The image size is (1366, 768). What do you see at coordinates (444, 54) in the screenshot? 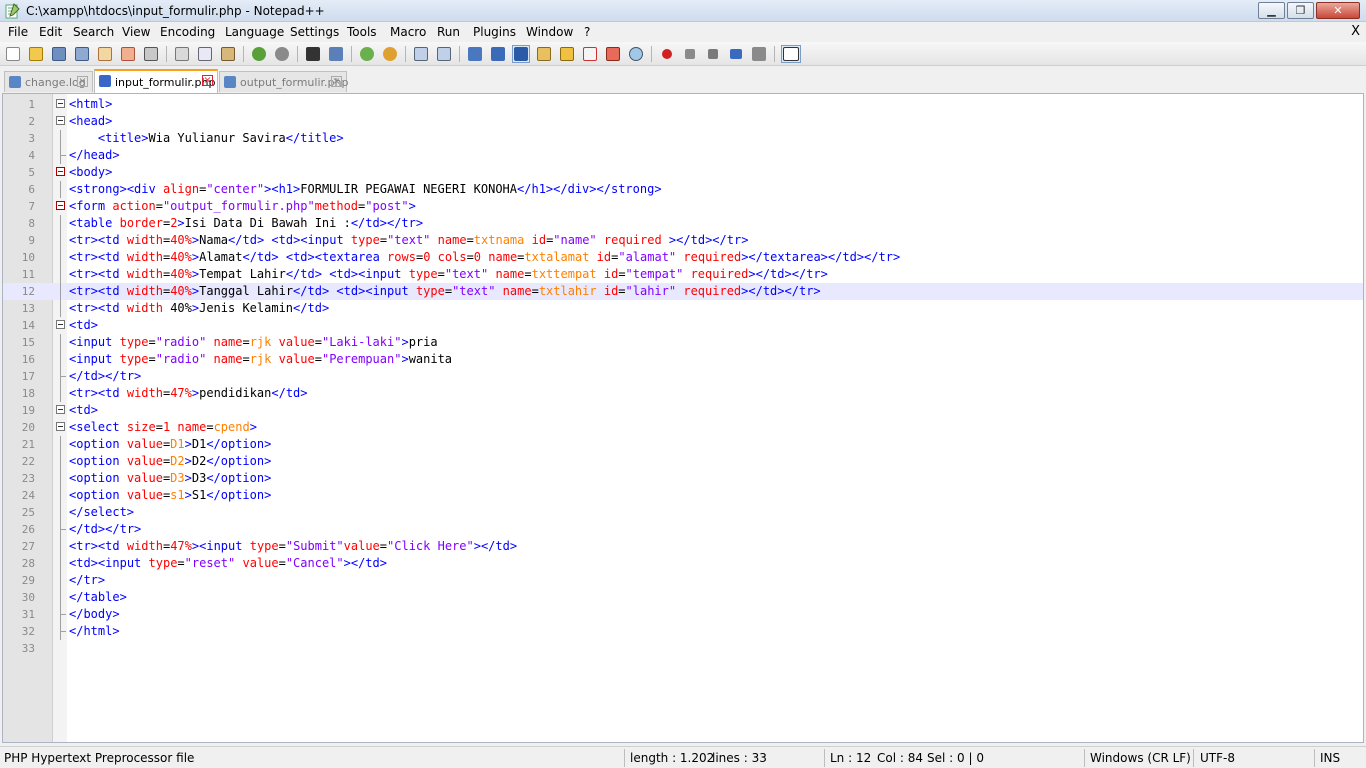
I see `sync-horizontal-button` at bounding box center [444, 54].